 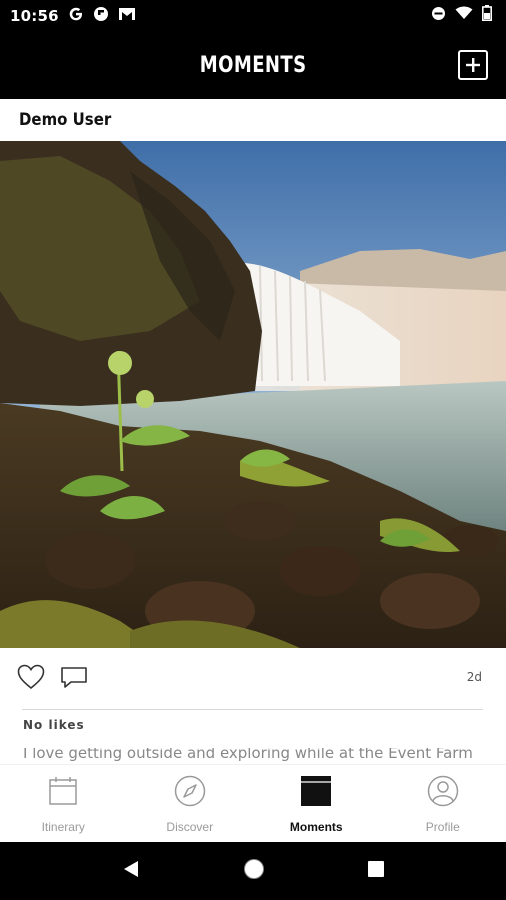 I want to click on tab-discover: Discover, so click(x=190, y=803).